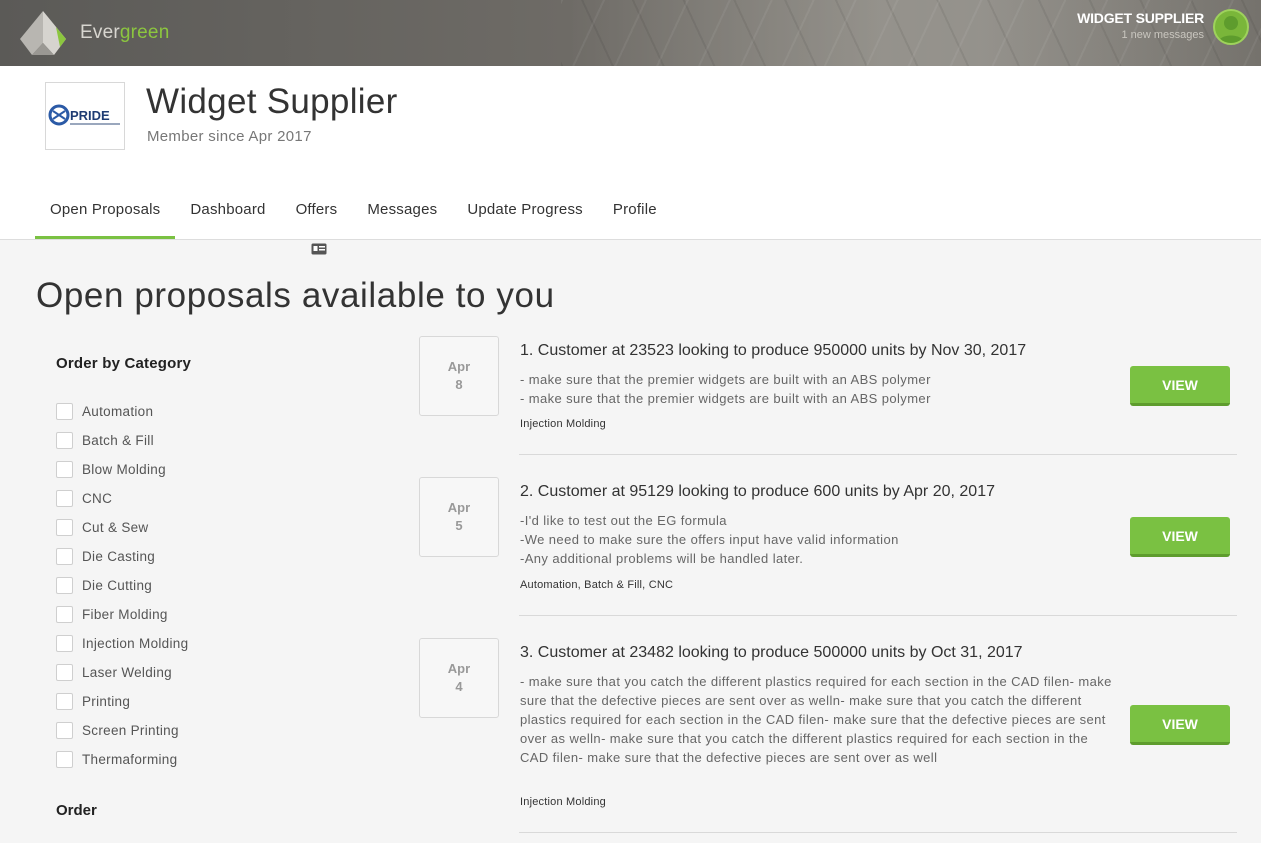 The width and height of the screenshot is (1261, 843). I want to click on tab-update-progress: Update Progress, so click(525, 212).